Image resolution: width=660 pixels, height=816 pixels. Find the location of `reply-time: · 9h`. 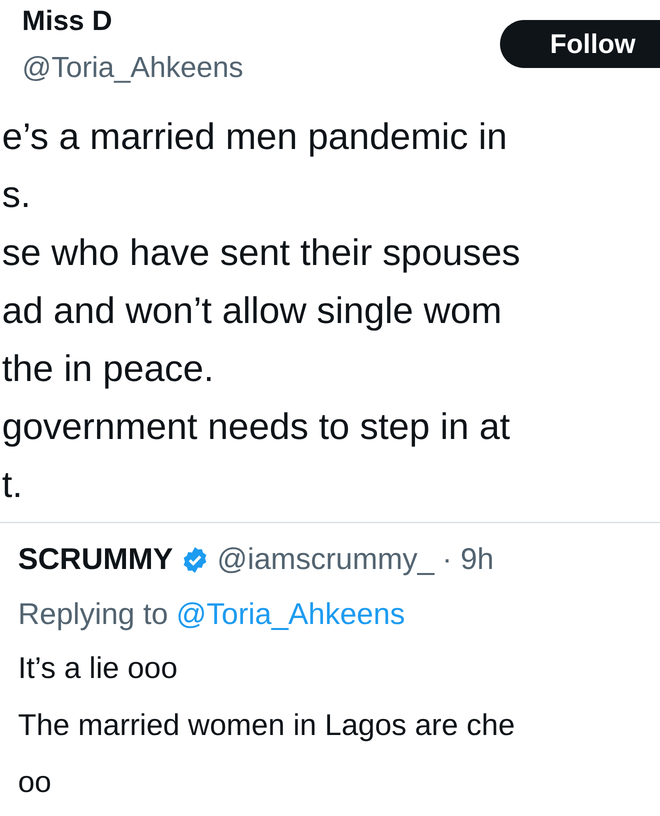

reply-time: · 9h is located at coordinates (468, 560).